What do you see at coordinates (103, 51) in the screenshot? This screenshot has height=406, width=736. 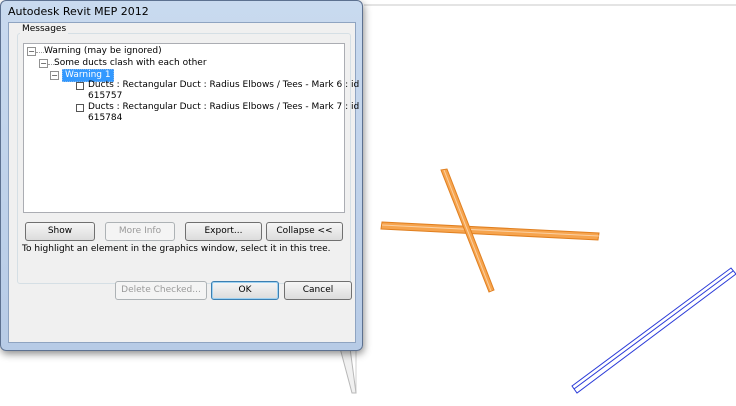 I see `tree-node-warning-group: Warning (may be ignored)` at bounding box center [103, 51].